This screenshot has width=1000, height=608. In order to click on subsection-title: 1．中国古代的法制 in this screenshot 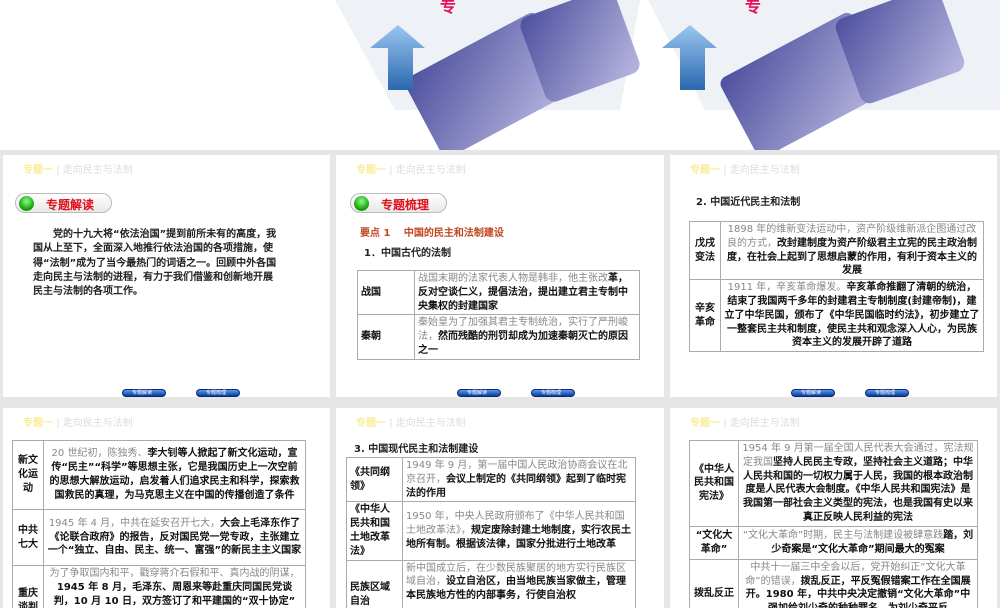, I will do `click(407, 251)`.